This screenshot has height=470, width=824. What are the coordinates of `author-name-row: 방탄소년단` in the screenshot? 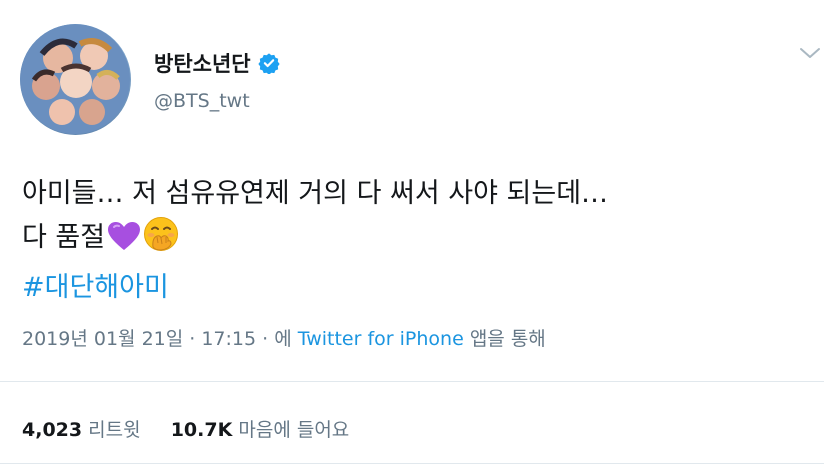 It's located at (217, 63).